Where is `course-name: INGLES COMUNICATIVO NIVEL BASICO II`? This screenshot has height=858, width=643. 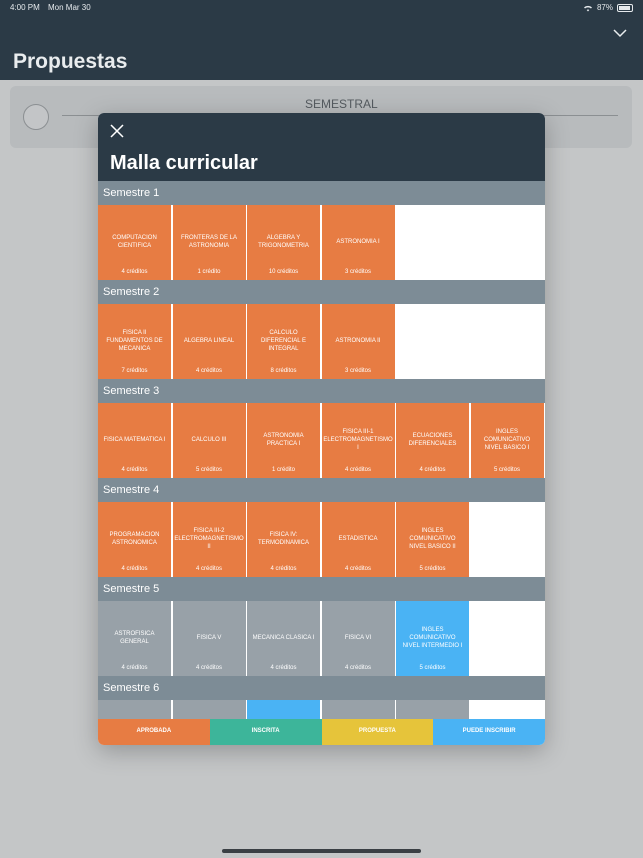
course-name: INGLES COMUNICATIVO NIVEL BASICO II is located at coordinates (432, 539).